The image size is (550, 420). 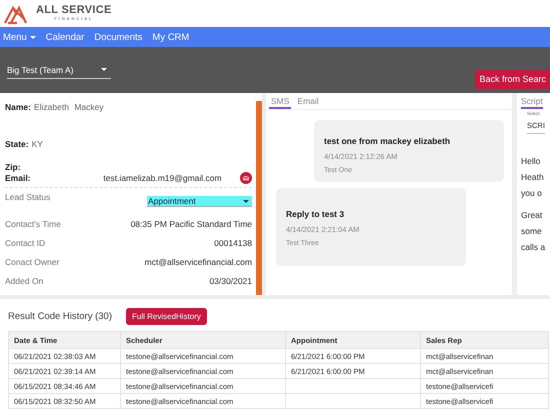 I want to click on nav-link: My CRM, so click(x=171, y=37).